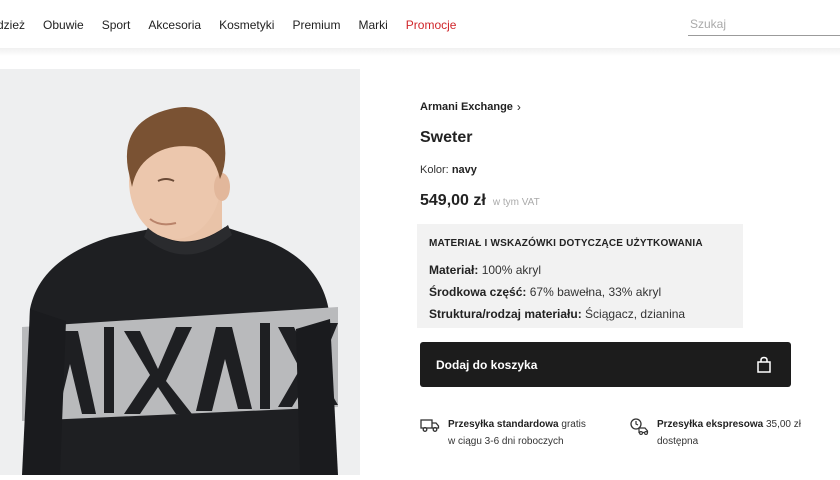 The height and width of the screenshot is (480, 840). Describe the element at coordinates (246, 25) in the screenshot. I see `nav-item-cosmetics: Kosmetyki` at that location.